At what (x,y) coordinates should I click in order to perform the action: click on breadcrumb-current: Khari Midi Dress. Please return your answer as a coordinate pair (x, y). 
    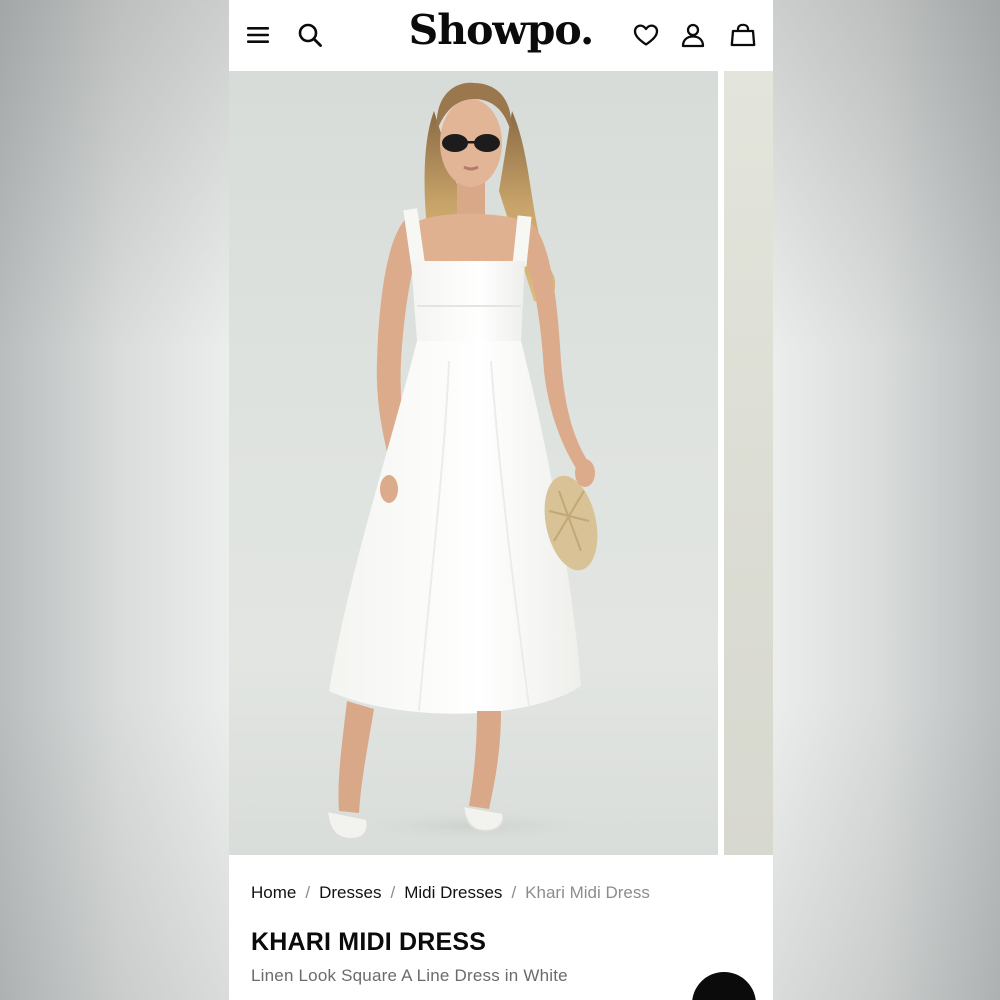
    Looking at the image, I should click on (587, 892).